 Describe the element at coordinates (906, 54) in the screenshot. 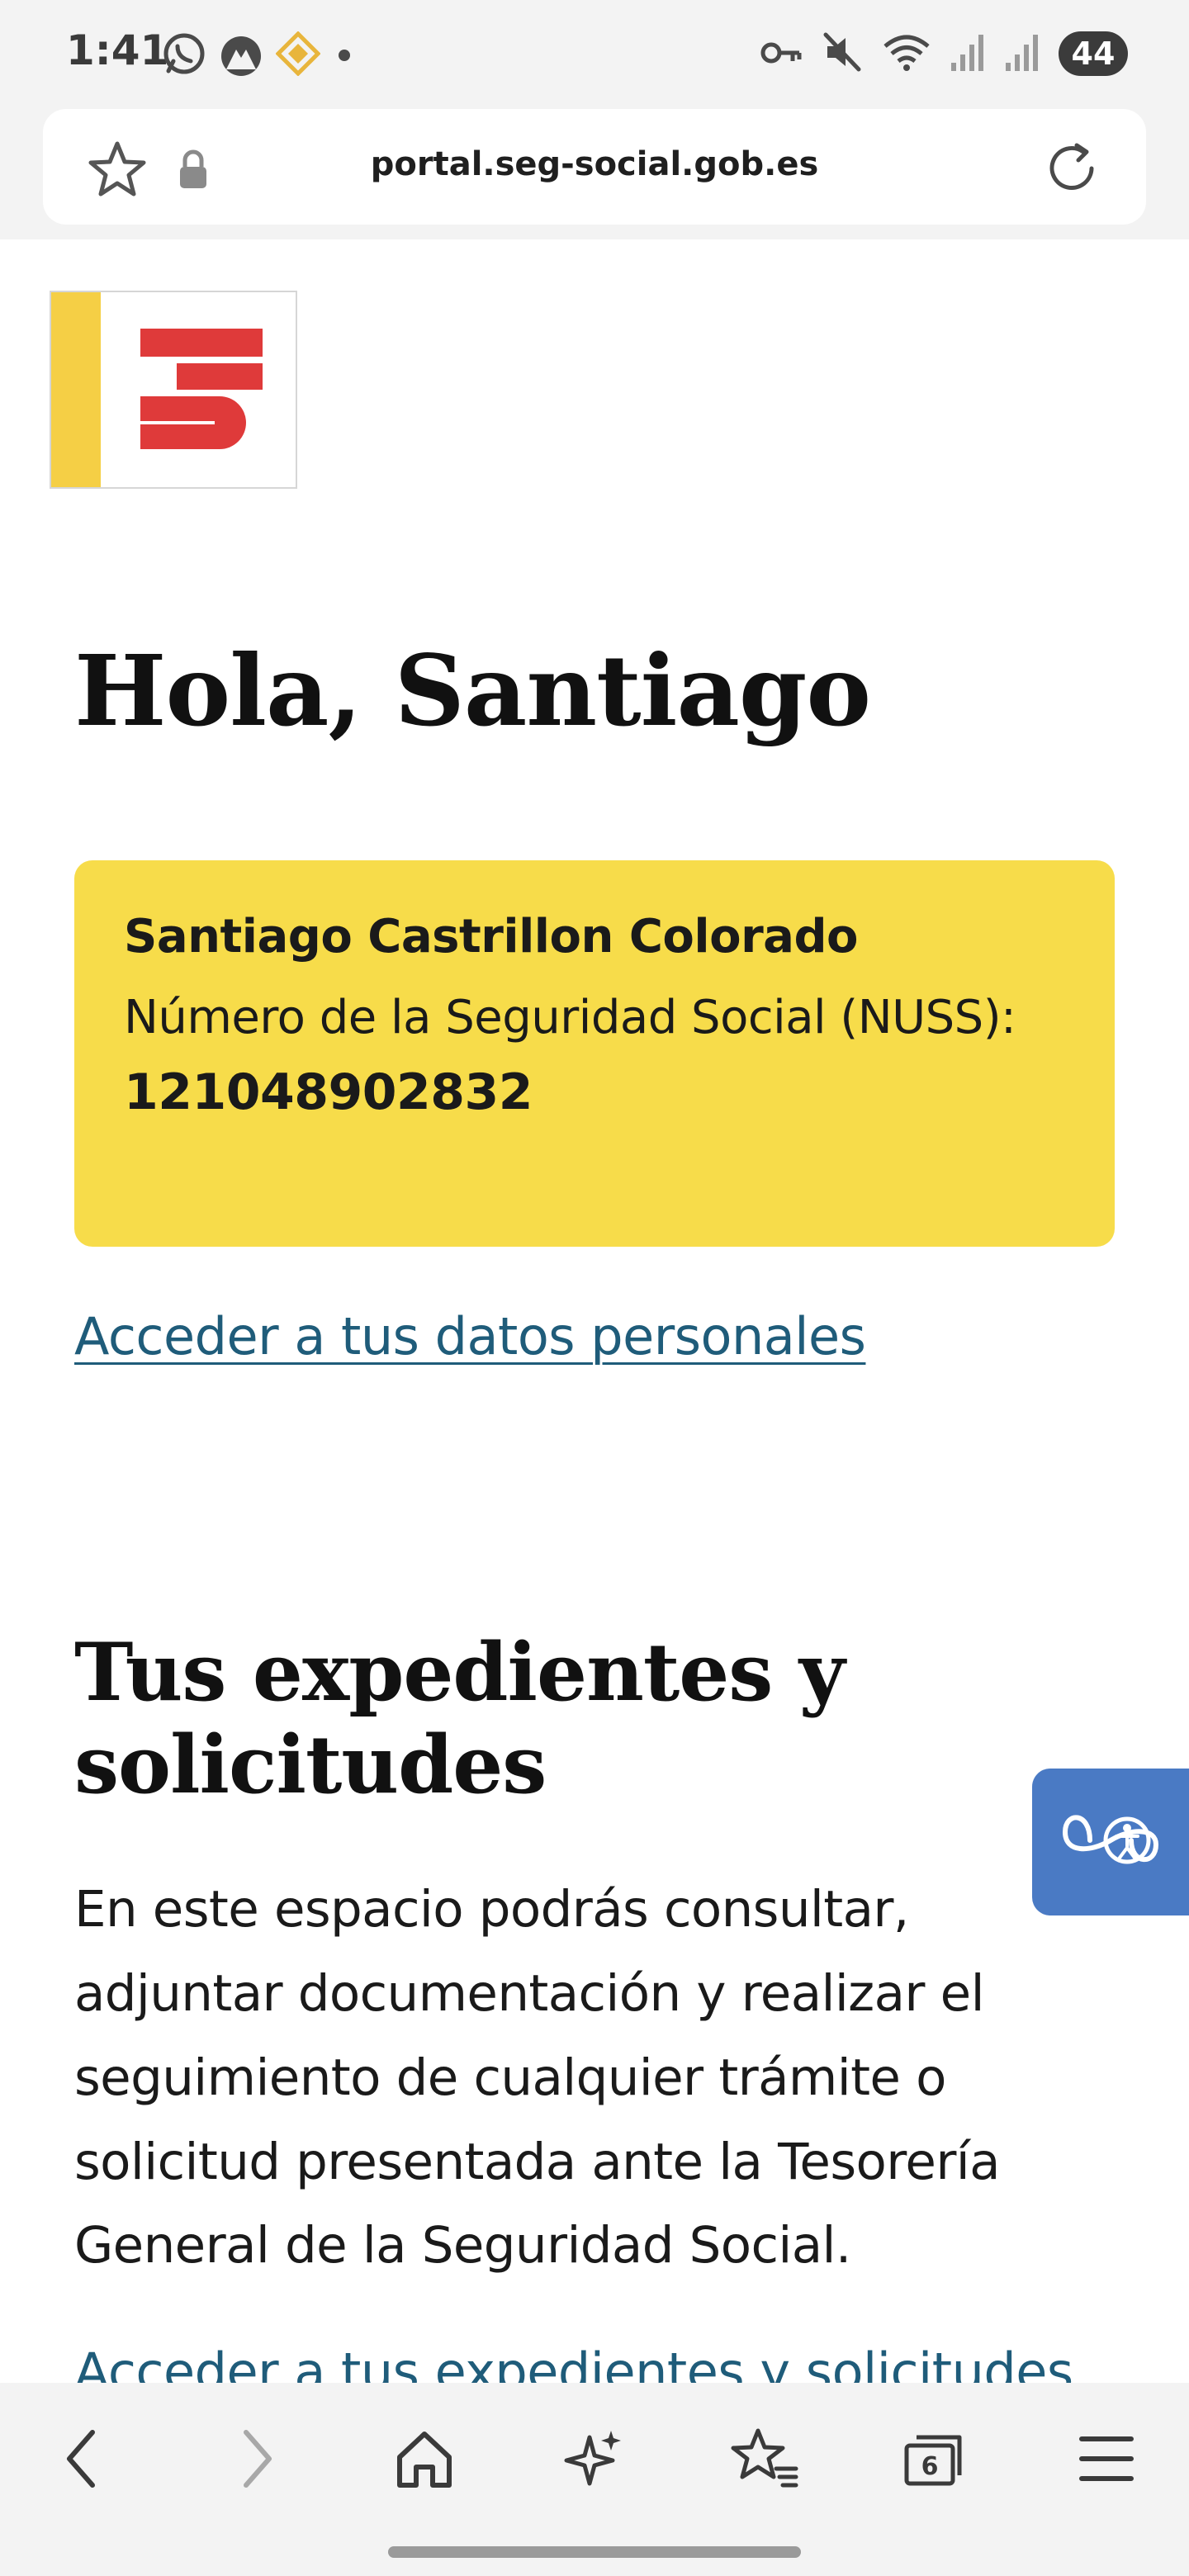

I see `wifi-icon` at that location.